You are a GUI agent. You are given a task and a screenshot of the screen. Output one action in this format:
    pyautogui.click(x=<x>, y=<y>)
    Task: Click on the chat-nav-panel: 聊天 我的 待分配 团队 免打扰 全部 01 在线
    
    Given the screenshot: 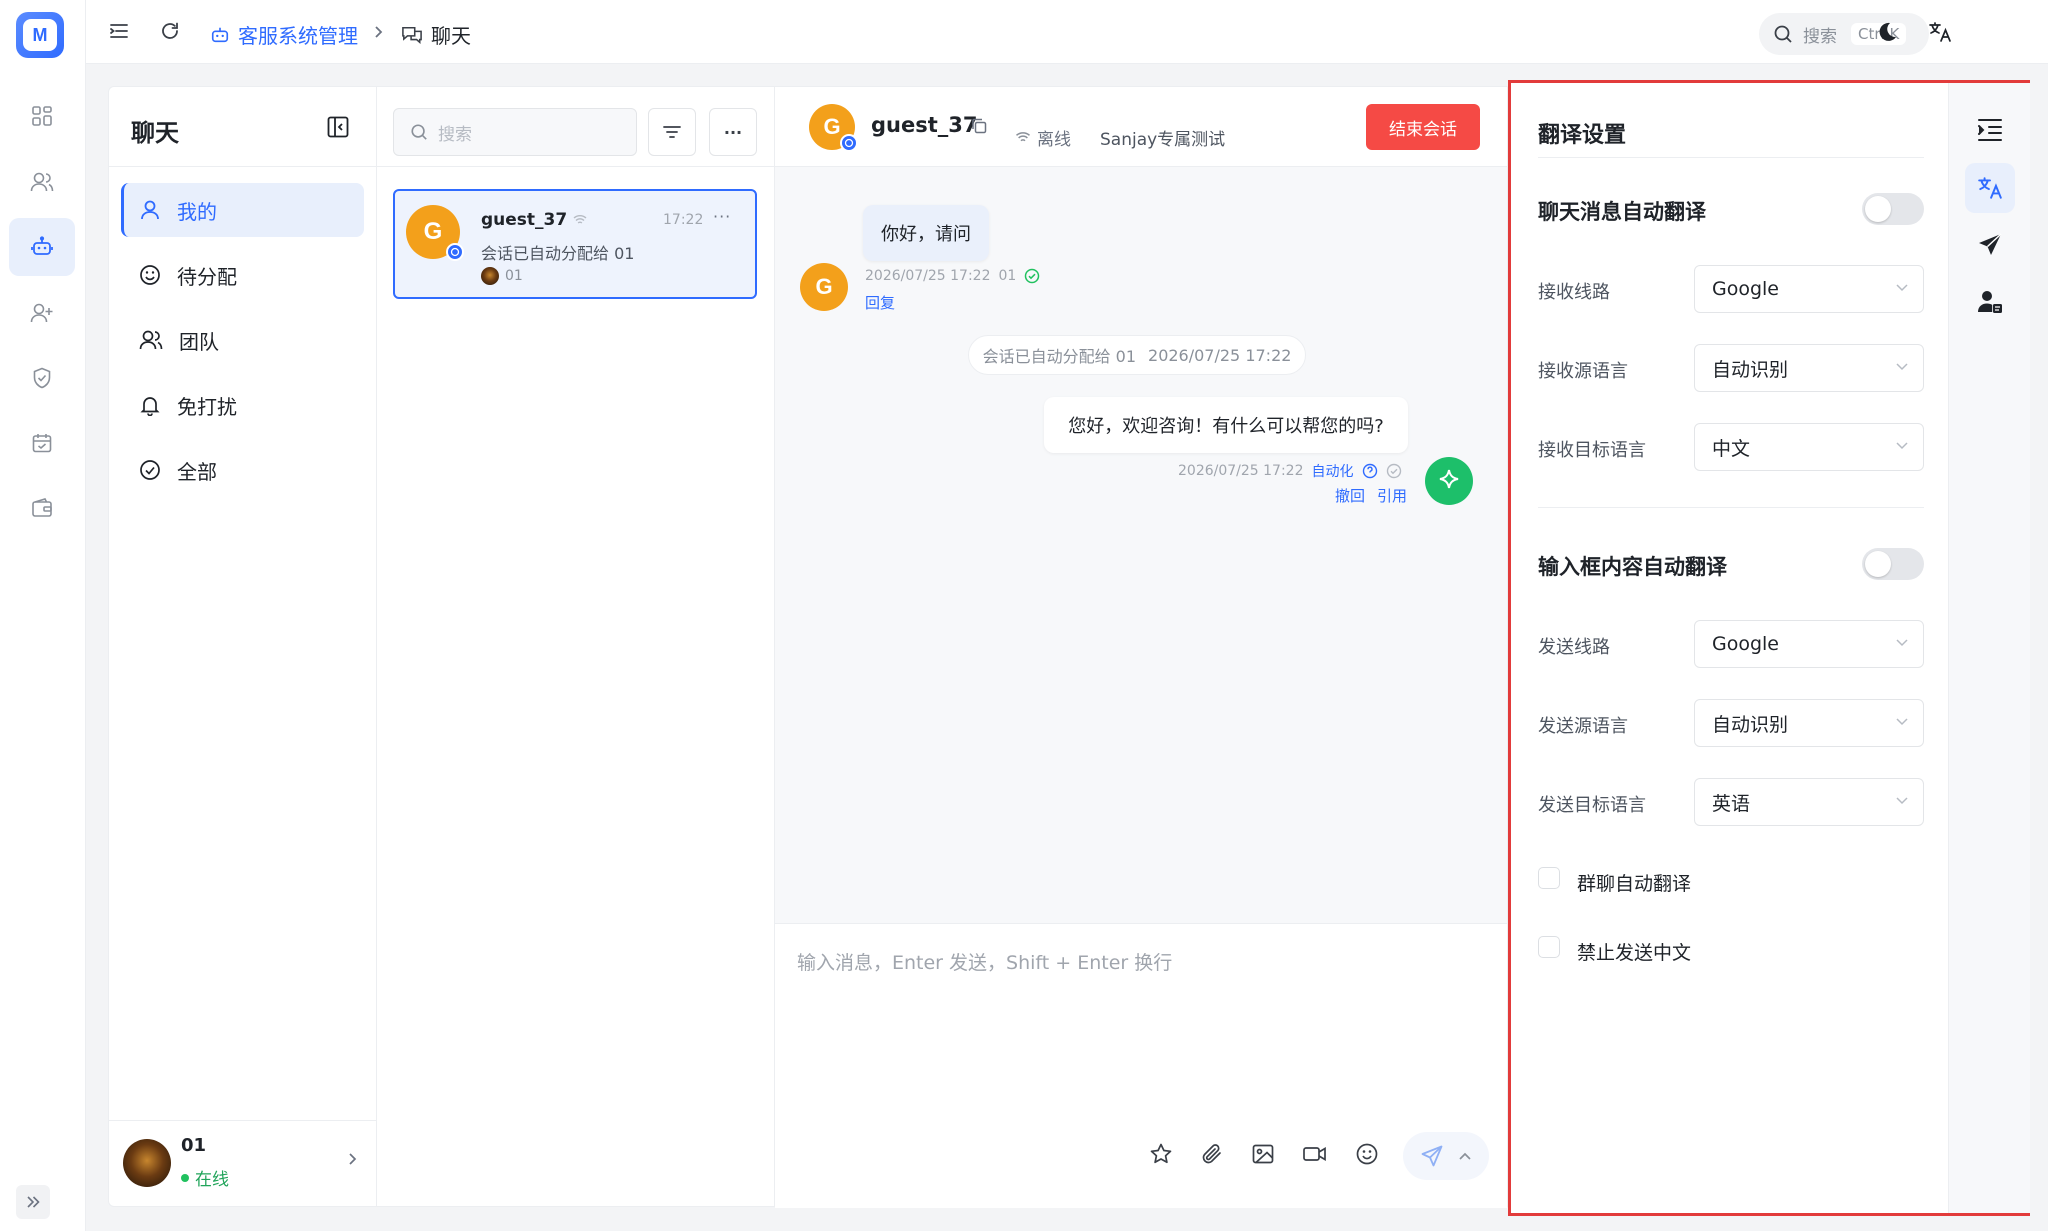 What is the action you would take?
    pyautogui.click(x=242, y=646)
    